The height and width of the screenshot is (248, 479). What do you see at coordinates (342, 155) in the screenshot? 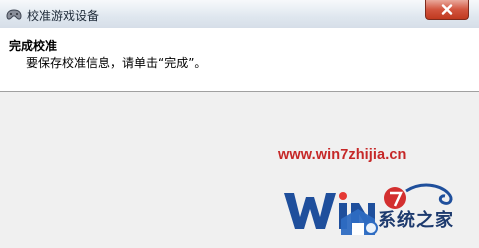
I see `watermark-url: www.win7zhijia.cn` at bounding box center [342, 155].